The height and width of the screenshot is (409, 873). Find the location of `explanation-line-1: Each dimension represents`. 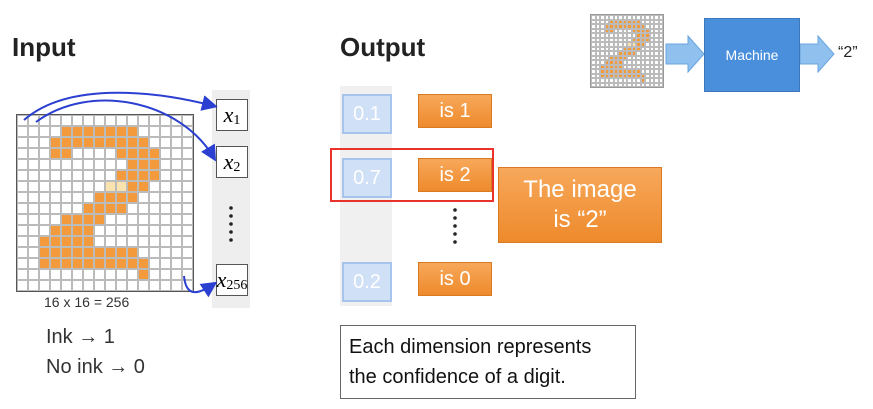

explanation-line-1: Each dimension represents is located at coordinates (470, 347).